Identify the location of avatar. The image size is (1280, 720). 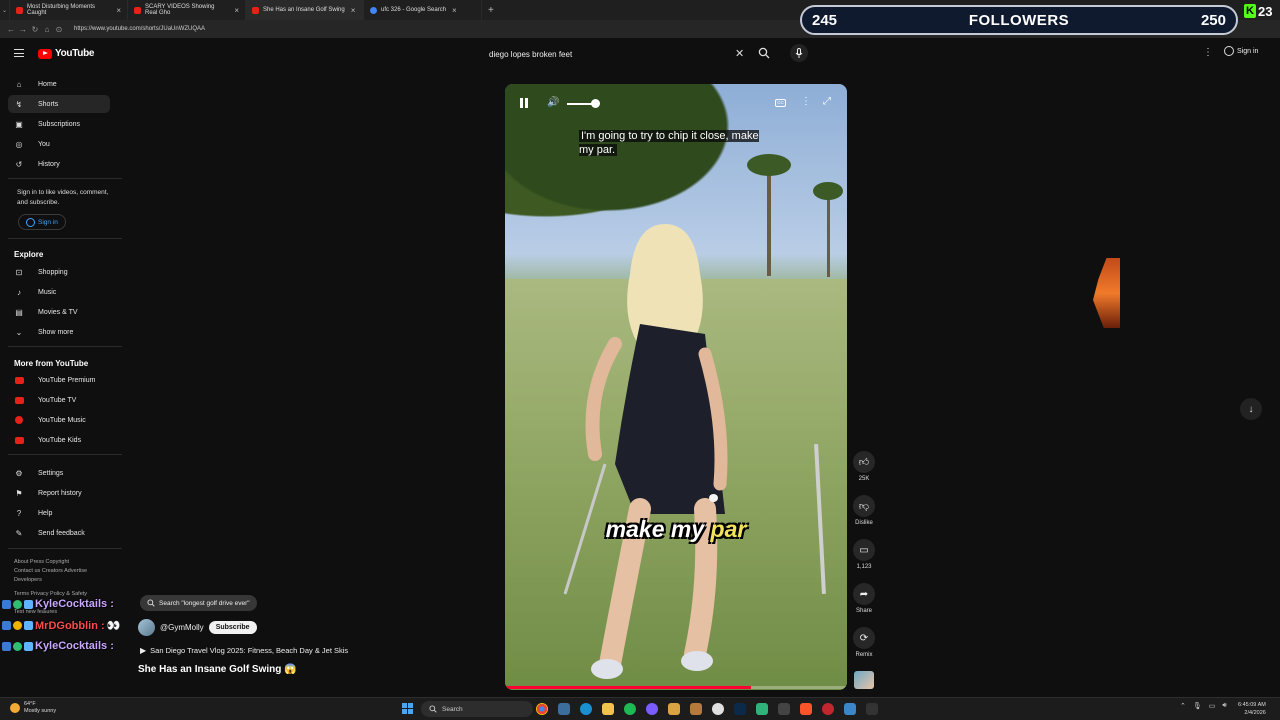
(146, 627).